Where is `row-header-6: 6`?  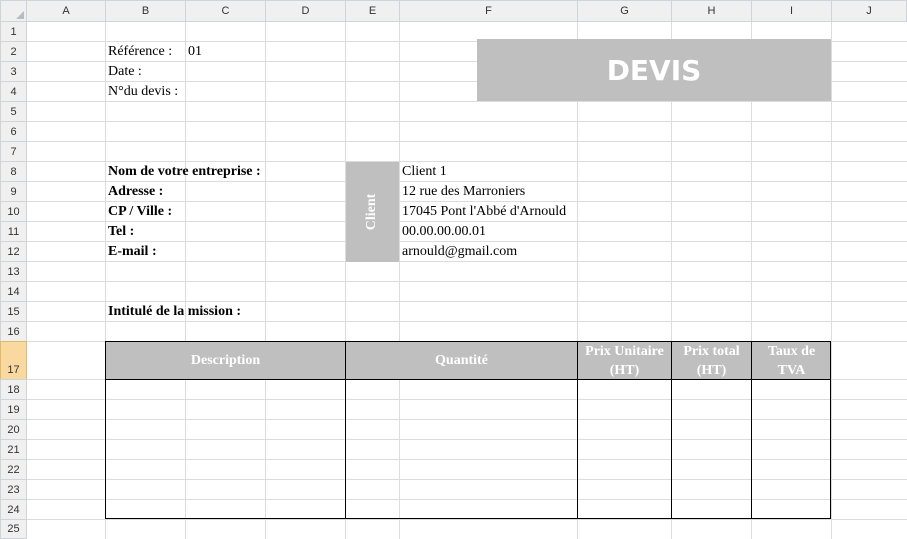
row-header-6: 6 is located at coordinates (13, 131).